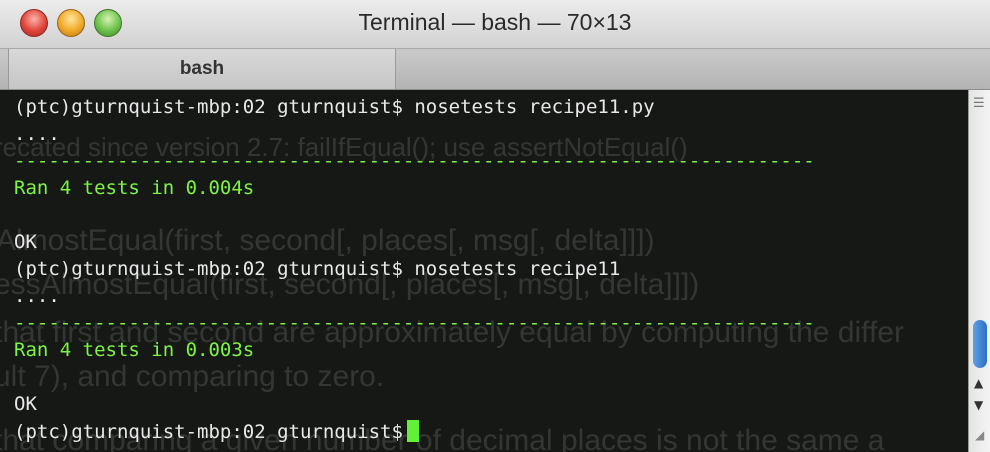 The image size is (990, 452). What do you see at coordinates (208, 432) in the screenshot?
I see `prompt-text: (ptc)gturnquist-mbp:02 gturnquist$` at bounding box center [208, 432].